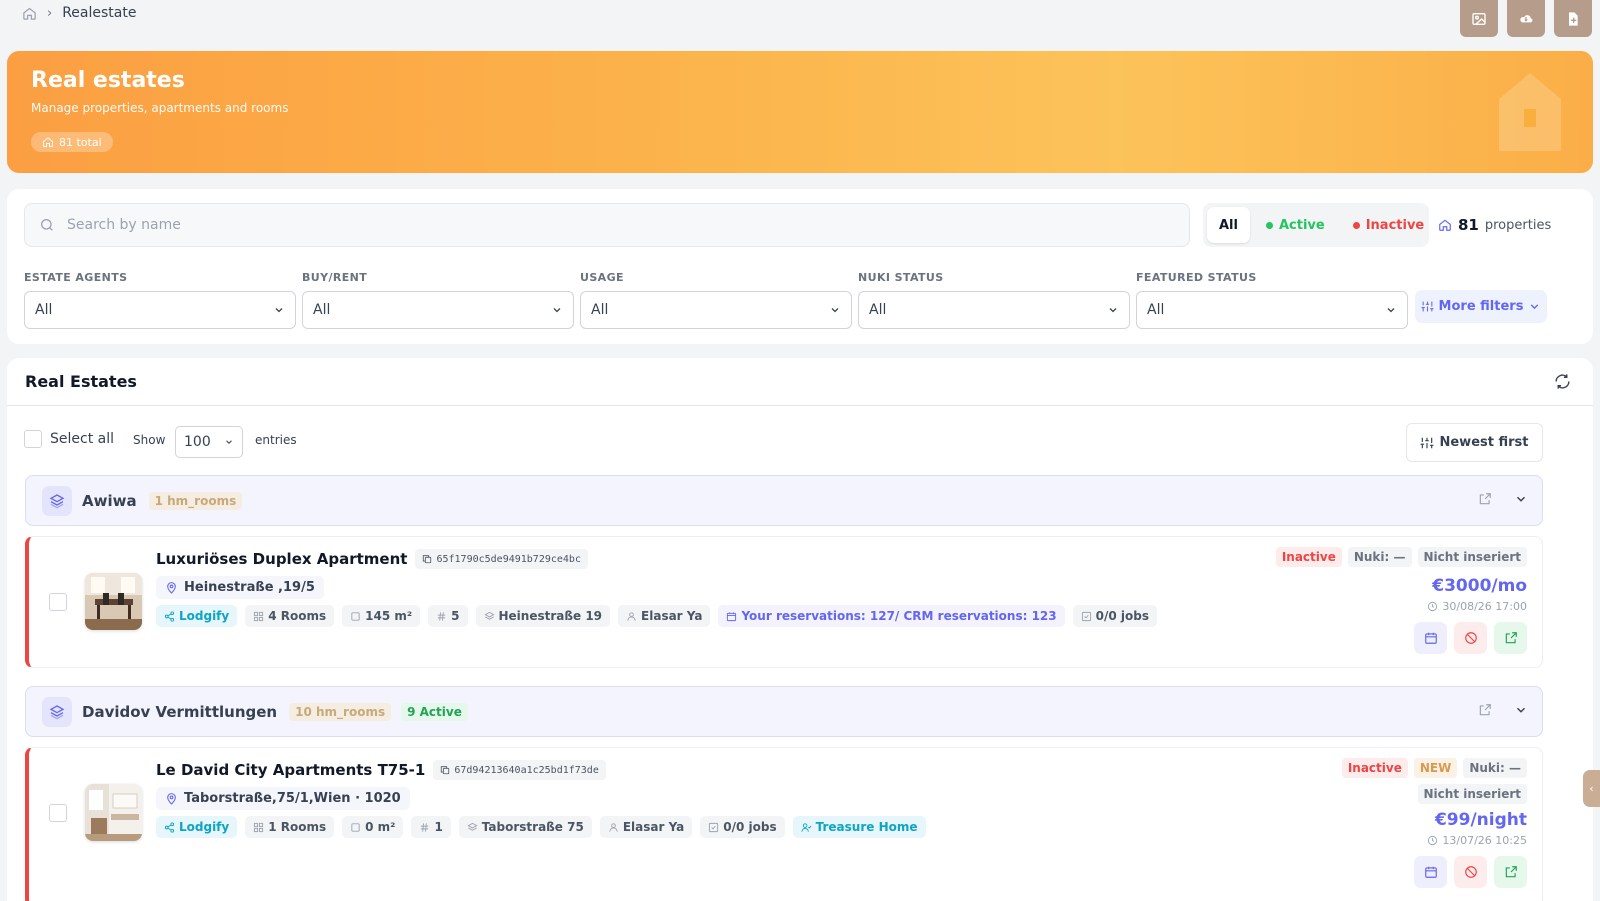 The width and height of the screenshot is (1600, 901). What do you see at coordinates (1433, 840) in the screenshot?
I see `clock-icon` at bounding box center [1433, 840].